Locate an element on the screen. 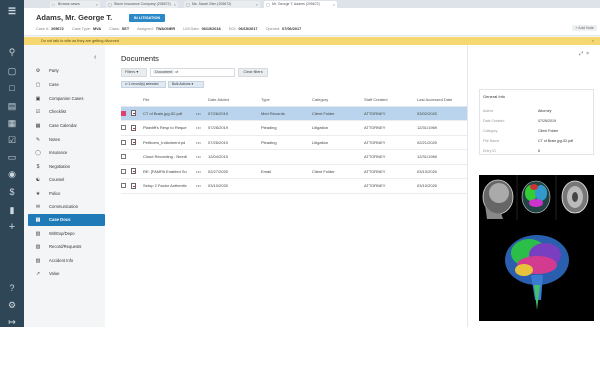 Image resolution: width=600 pixels, height=367 pixels. file-name: Plaintiff's Resp to Reque is located at coordinates (169, 128).